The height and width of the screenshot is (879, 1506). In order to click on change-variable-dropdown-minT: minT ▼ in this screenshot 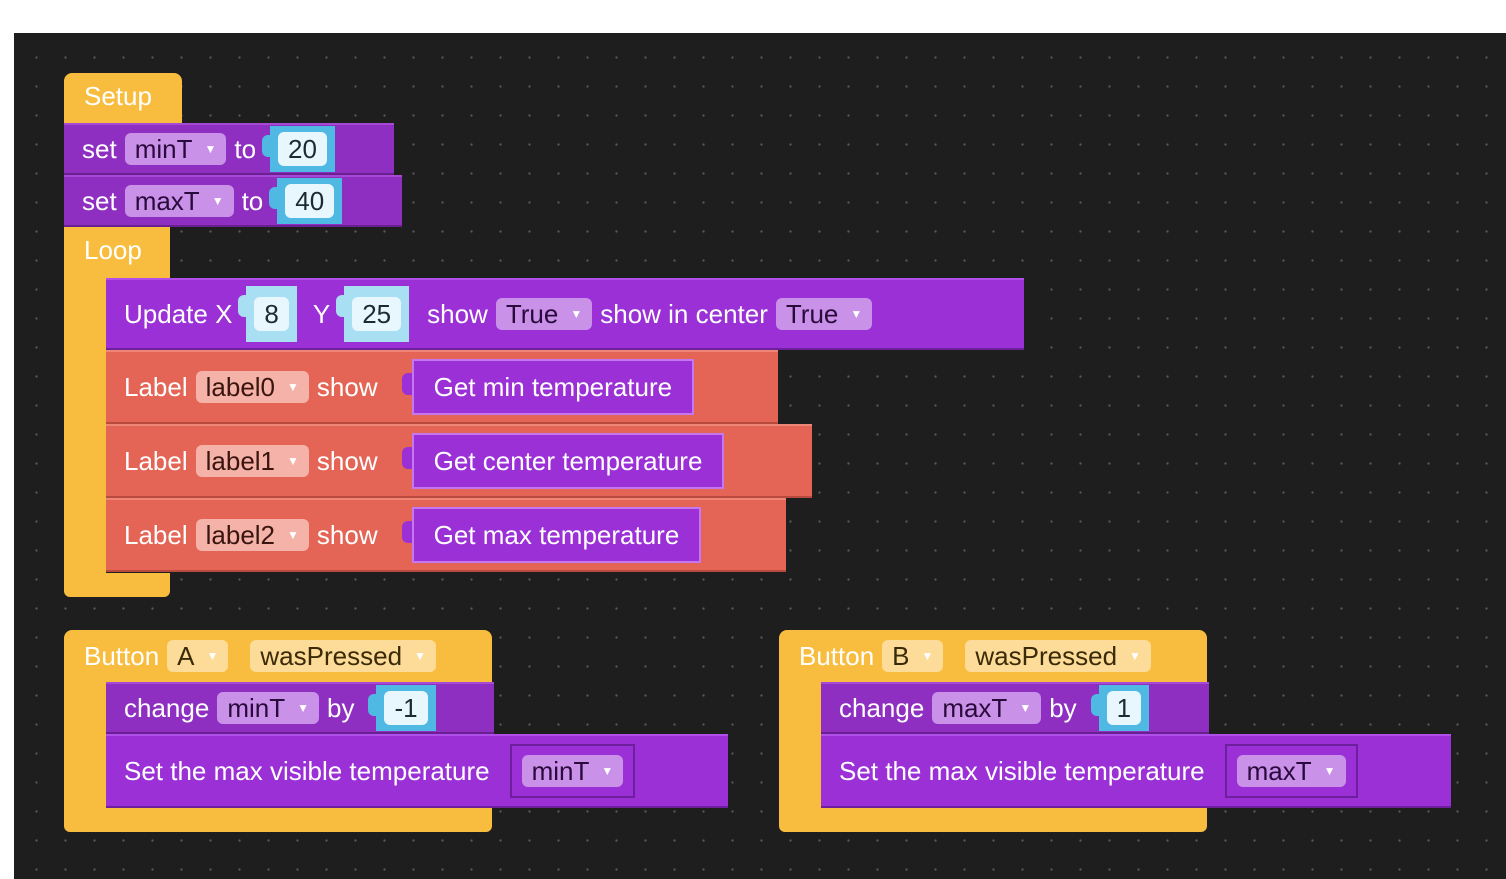, I will do `click(268, 708)`.